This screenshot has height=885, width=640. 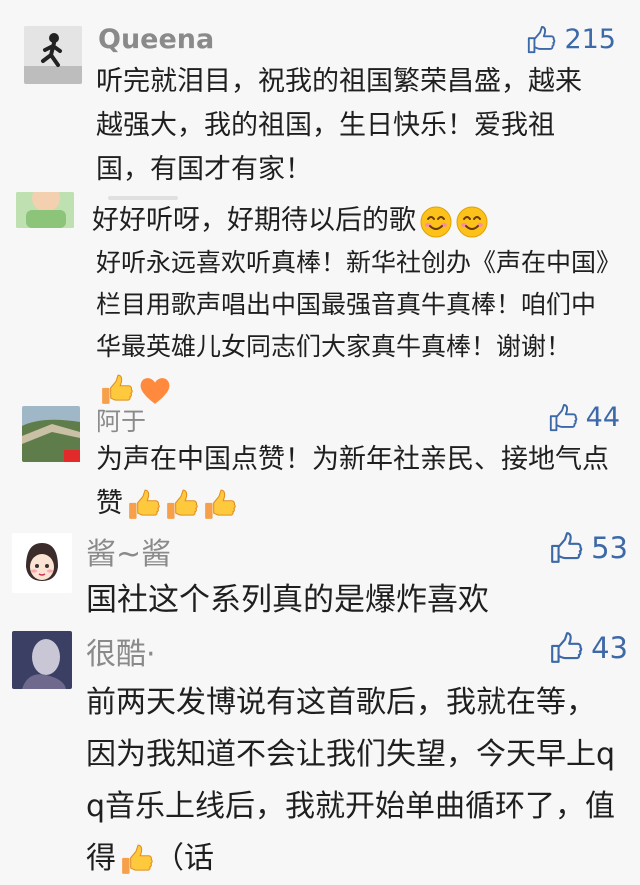 What do you see at coordinates (72, 456) in the screenshot?
I see `flag-badge-icon` at bounding box center [72, 456].